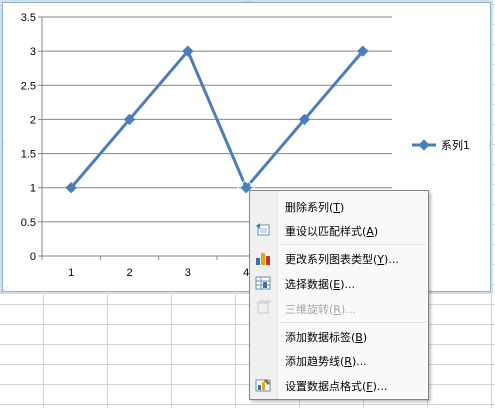  Describe the element at coordinates (369, 386) in the screenshot. I see `hotkey: F` at that location.